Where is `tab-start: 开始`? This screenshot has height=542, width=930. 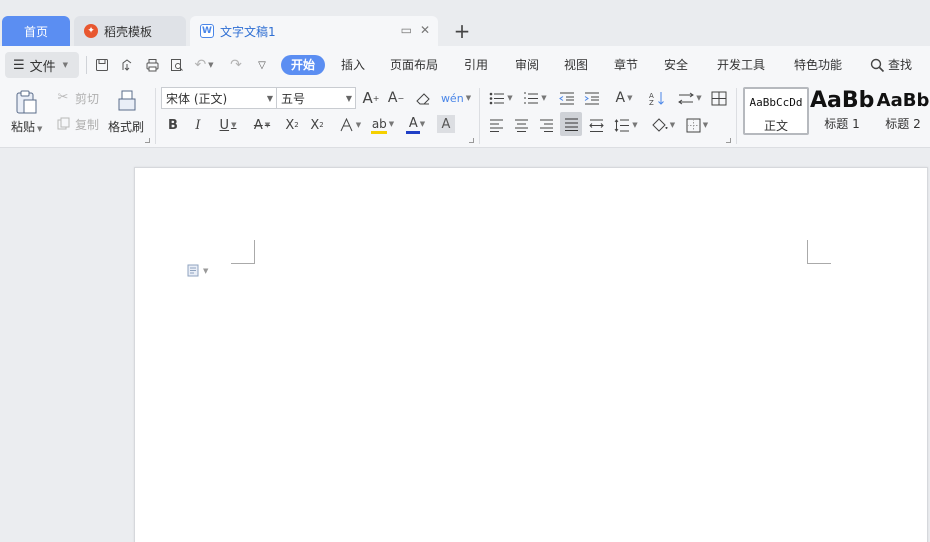
tab-start: 开始 is located at coordinates (303, 65).